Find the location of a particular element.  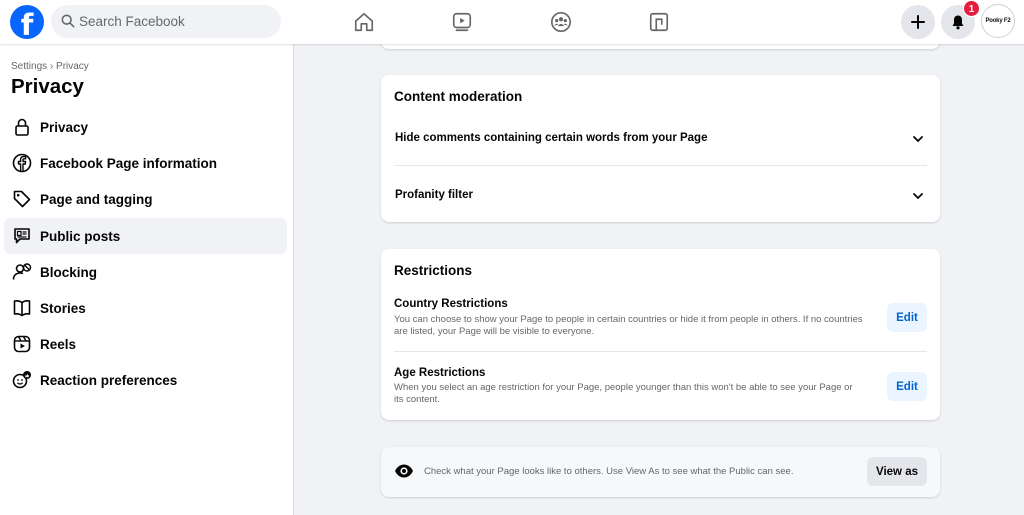

create-button is located at coordinates (918, 22).